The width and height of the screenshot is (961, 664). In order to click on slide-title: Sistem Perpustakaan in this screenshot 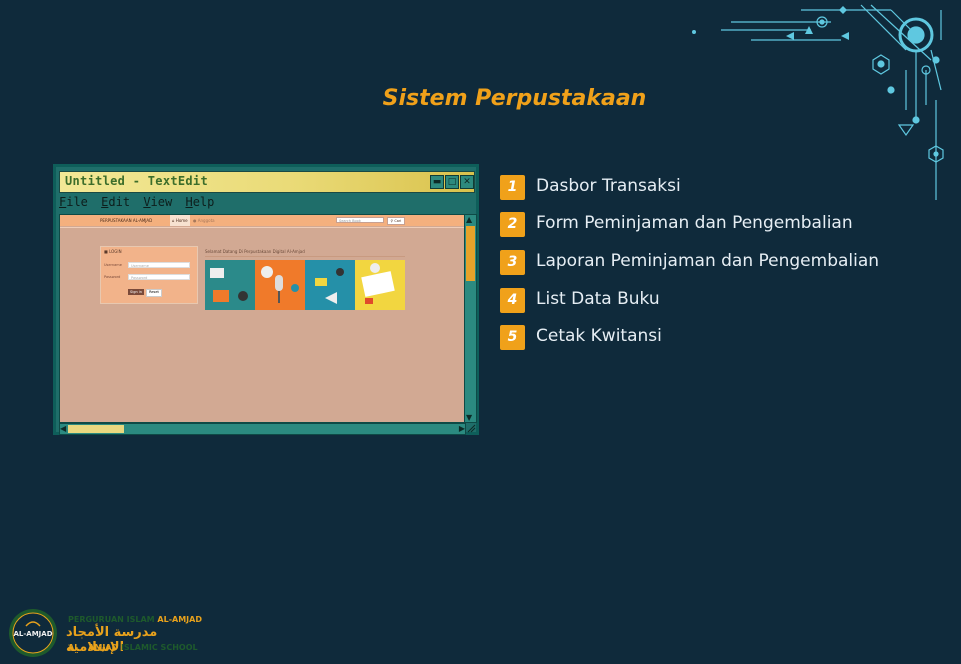, I will do `click(514, 98)`.